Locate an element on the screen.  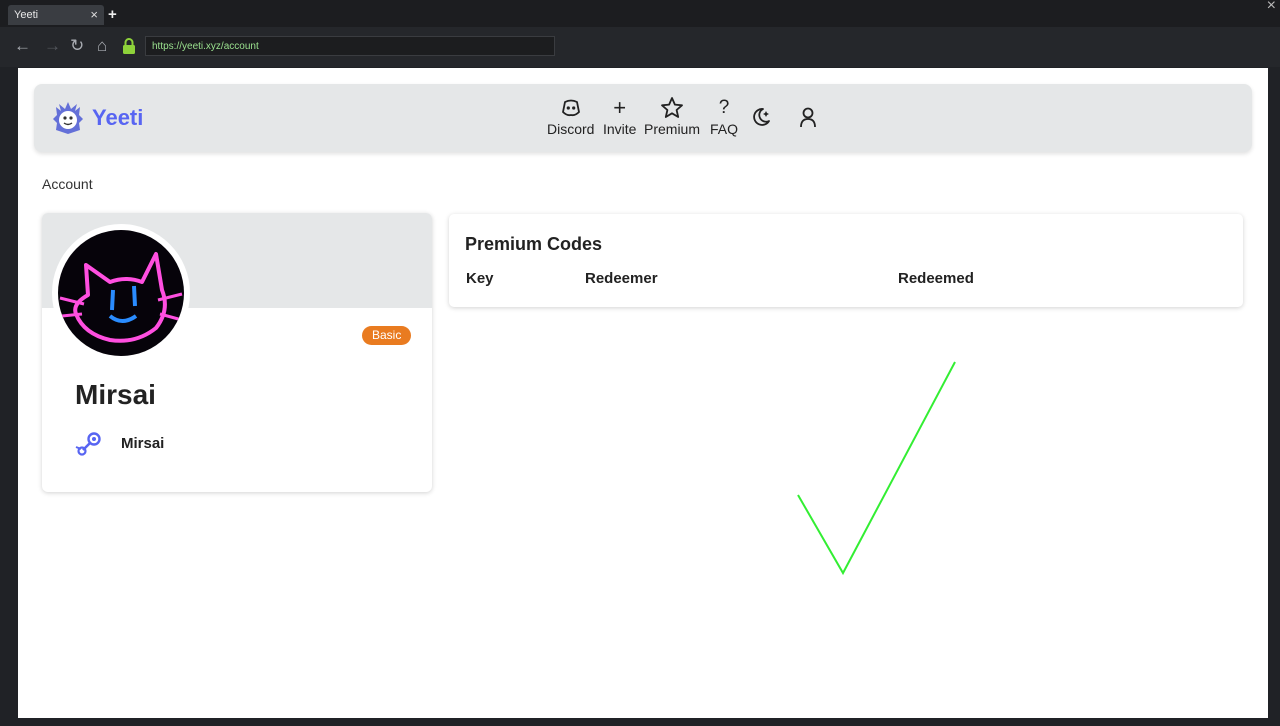
steam-account-name: Mirsai is located at coordinates (143, 443).